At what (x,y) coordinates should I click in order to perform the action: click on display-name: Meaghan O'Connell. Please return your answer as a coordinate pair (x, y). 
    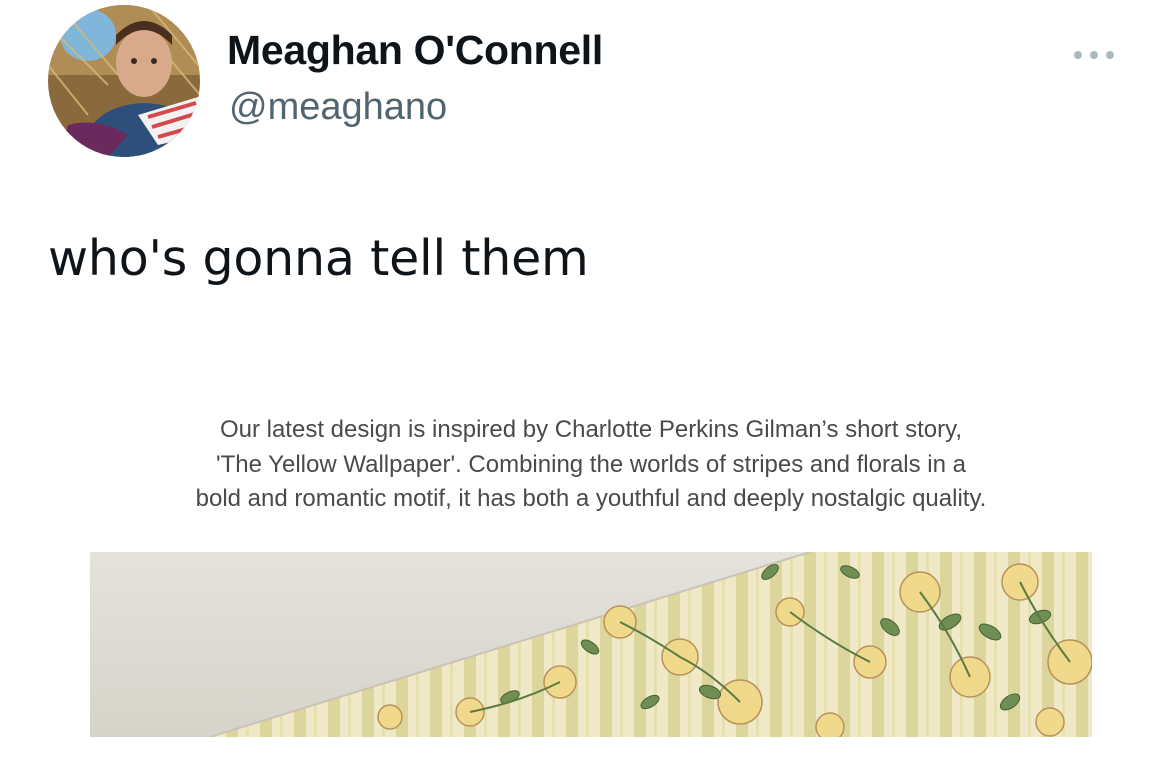
    Looking at the image, I should click on (415, 50).